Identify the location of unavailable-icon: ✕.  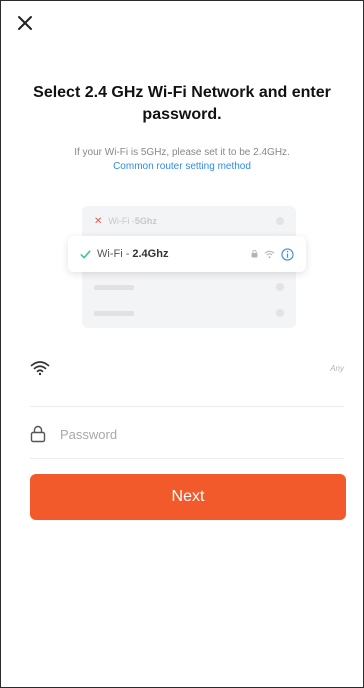
(98, 221).